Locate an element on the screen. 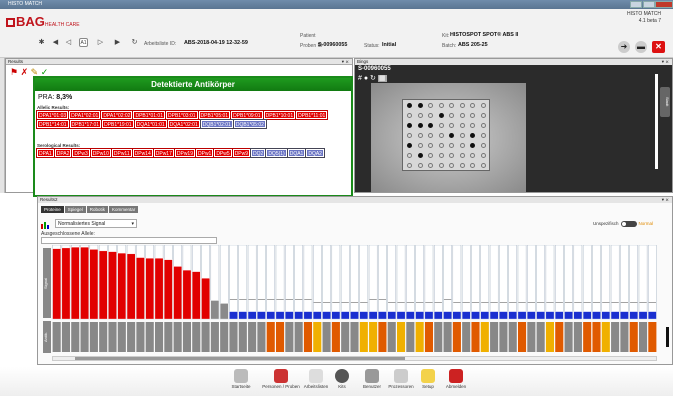 Image resolution: width=673 pixels, height=396 pixels. result-chip: DPw17 is located at coordinates (163, 153).